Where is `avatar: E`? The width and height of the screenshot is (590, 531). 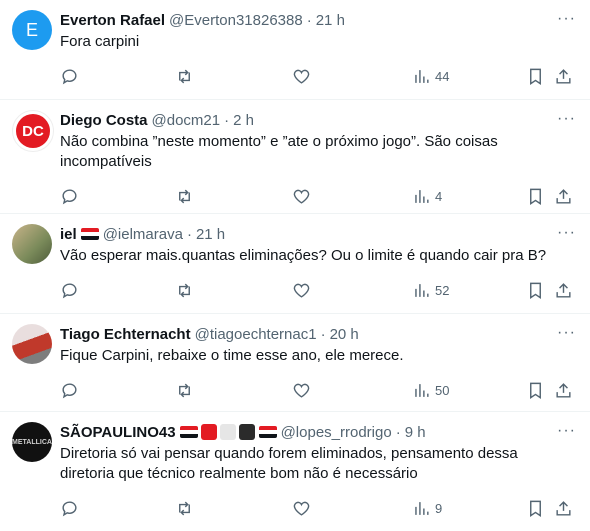
avatar: E is located at coordinates (32, 30).